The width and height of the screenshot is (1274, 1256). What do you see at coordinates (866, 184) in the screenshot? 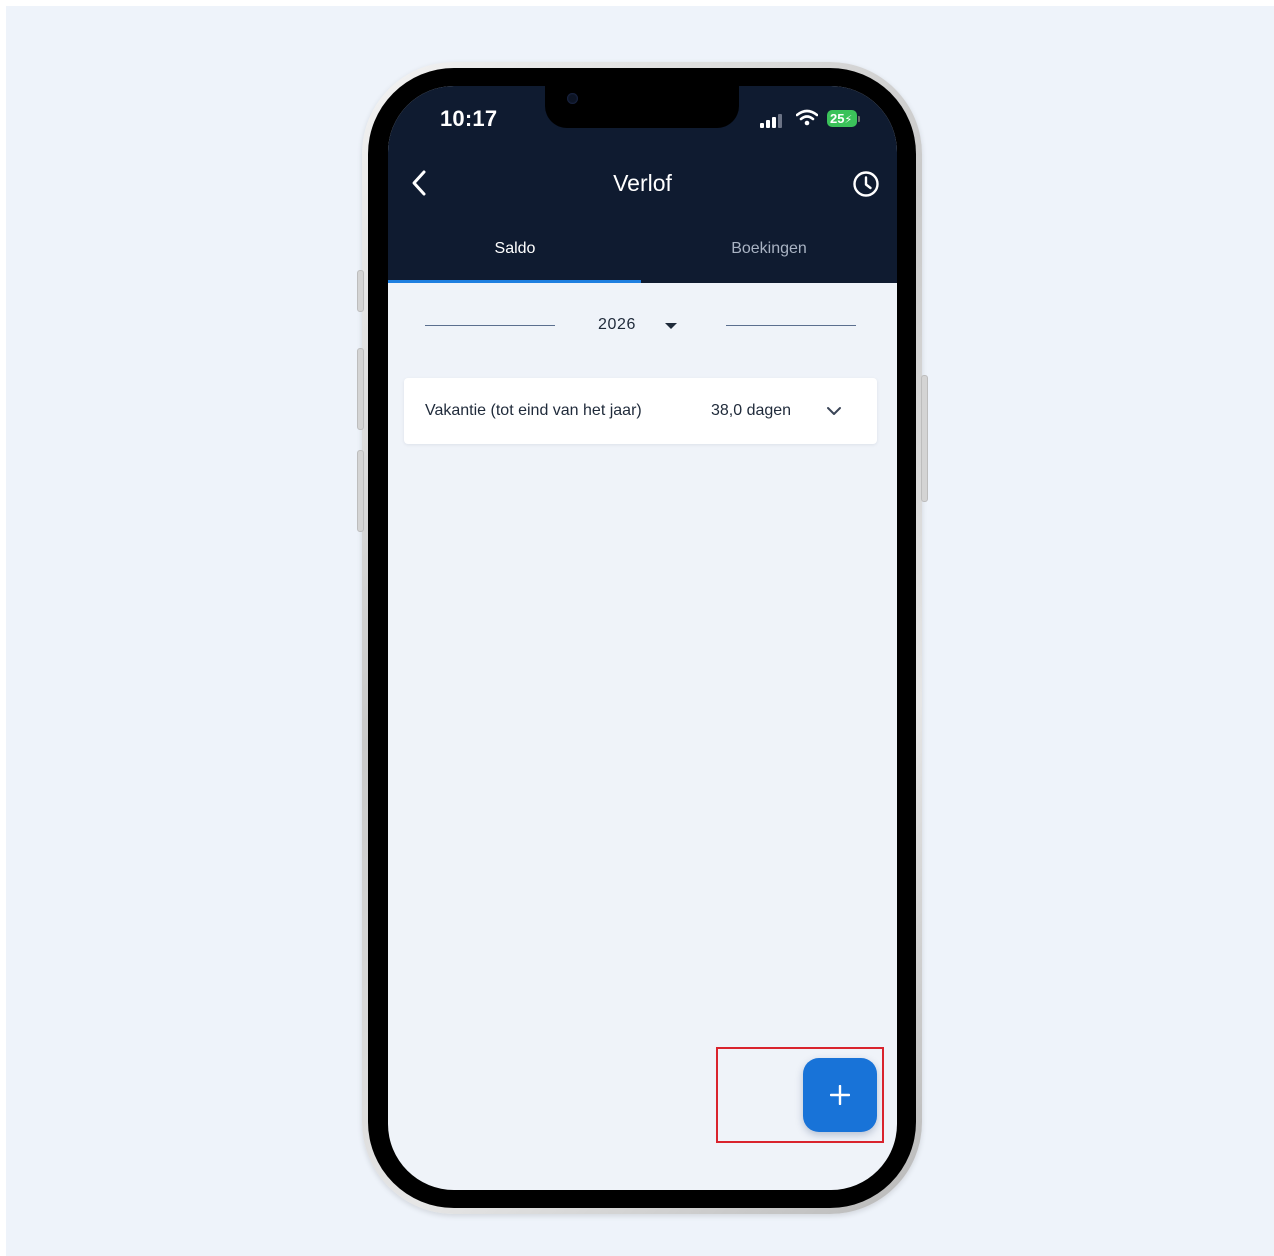
I see `clock-icon` at bounding box center [866, 184].